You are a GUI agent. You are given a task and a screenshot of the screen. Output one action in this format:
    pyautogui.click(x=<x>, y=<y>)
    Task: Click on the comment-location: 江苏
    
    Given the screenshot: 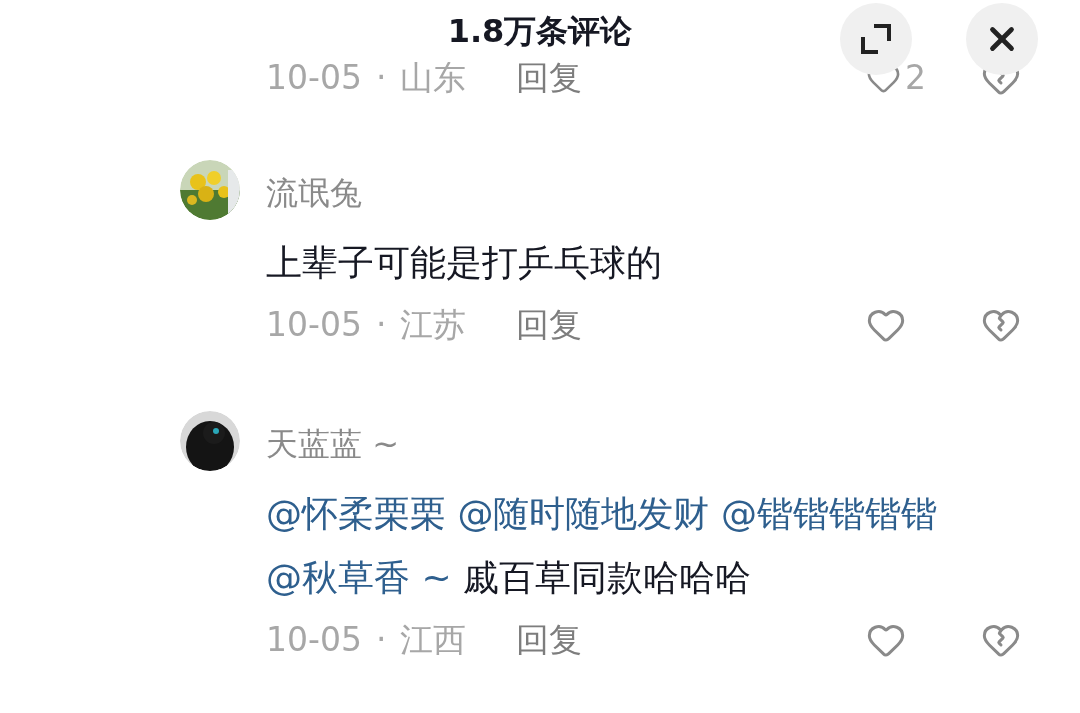 What is the action you would take?
    pyautogui.click(x=433, y=325)
    